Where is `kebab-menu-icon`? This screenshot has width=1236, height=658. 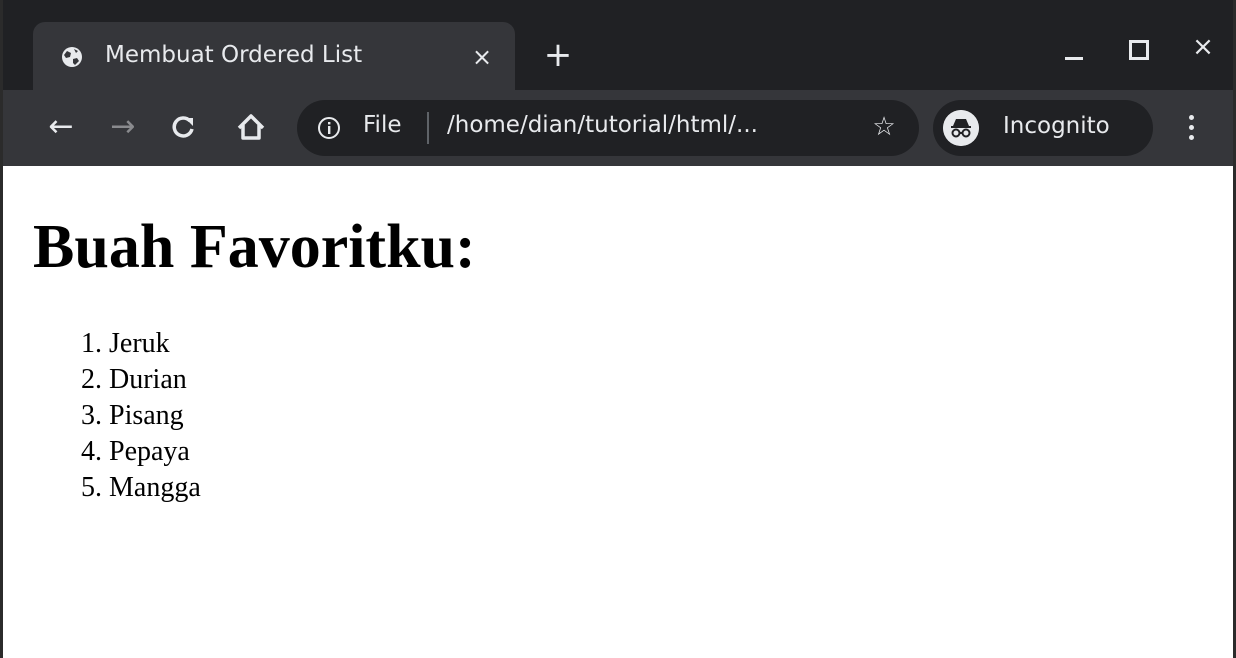
kebab-menu-icon is located at coordinates (1191, 127).